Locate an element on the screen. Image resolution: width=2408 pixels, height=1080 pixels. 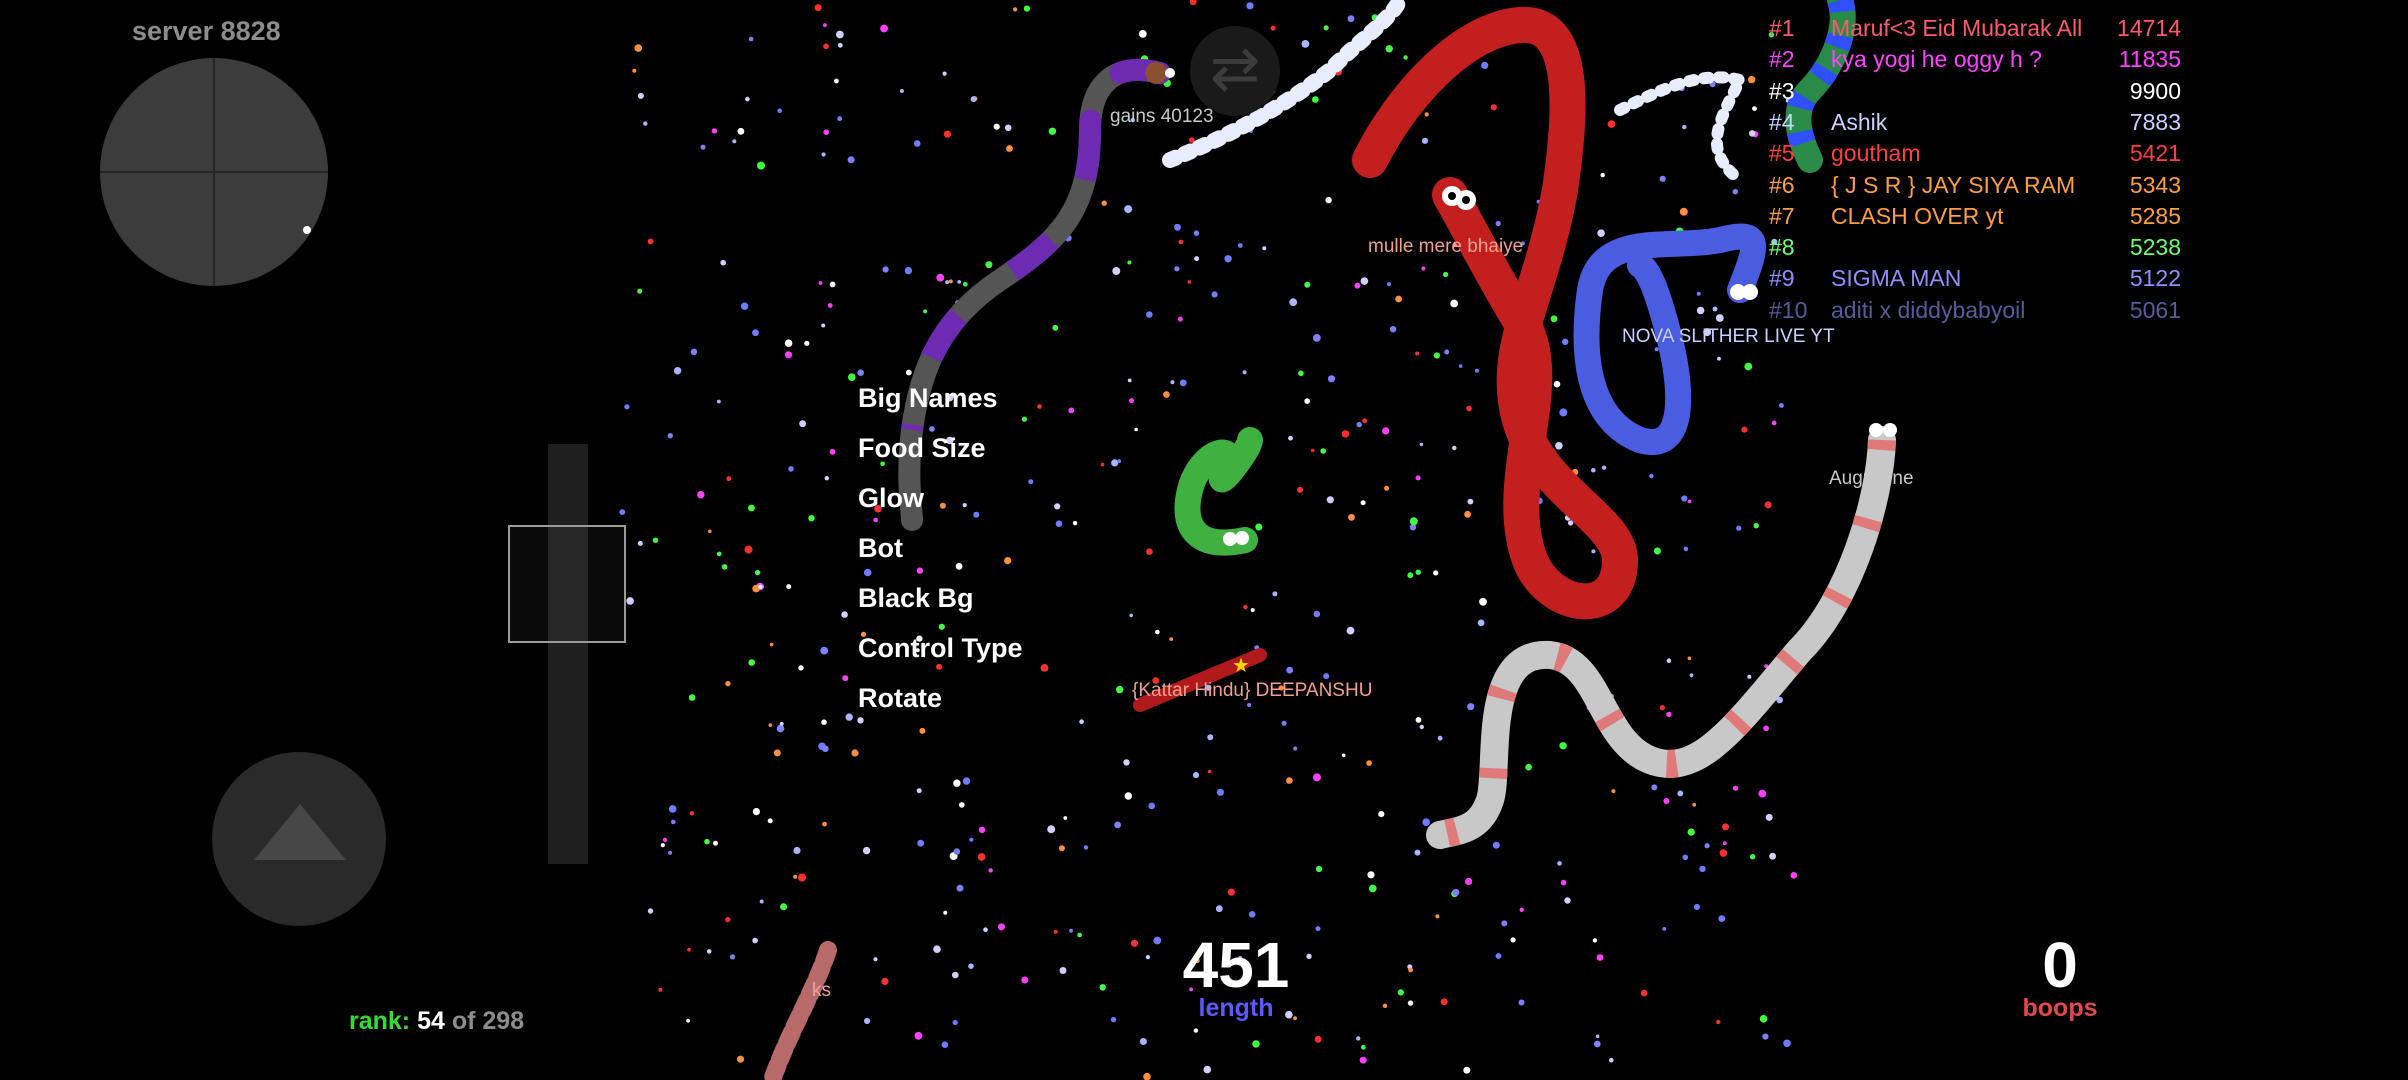
boops-label: boops is located at coordinates (2060, 1008).